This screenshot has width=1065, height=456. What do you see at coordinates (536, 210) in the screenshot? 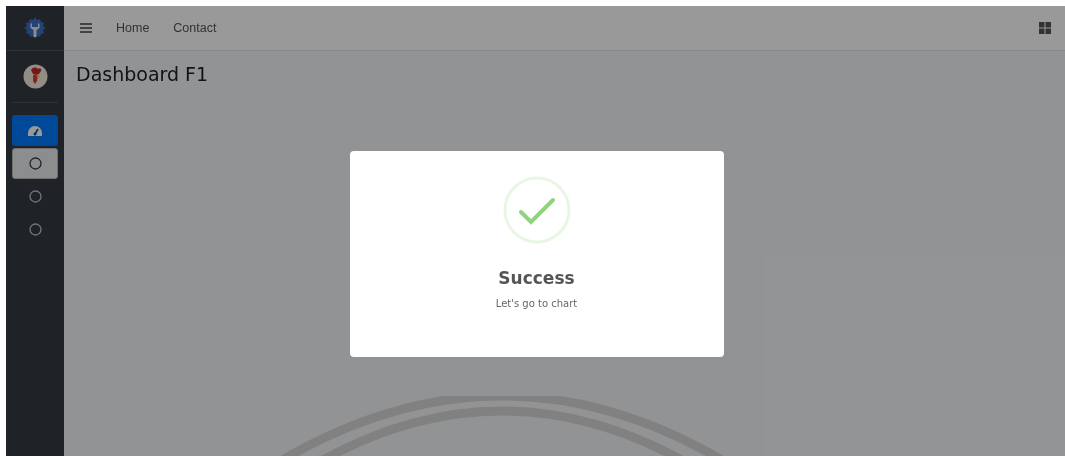
I see `check-icon` at bounding box center [536, 210].